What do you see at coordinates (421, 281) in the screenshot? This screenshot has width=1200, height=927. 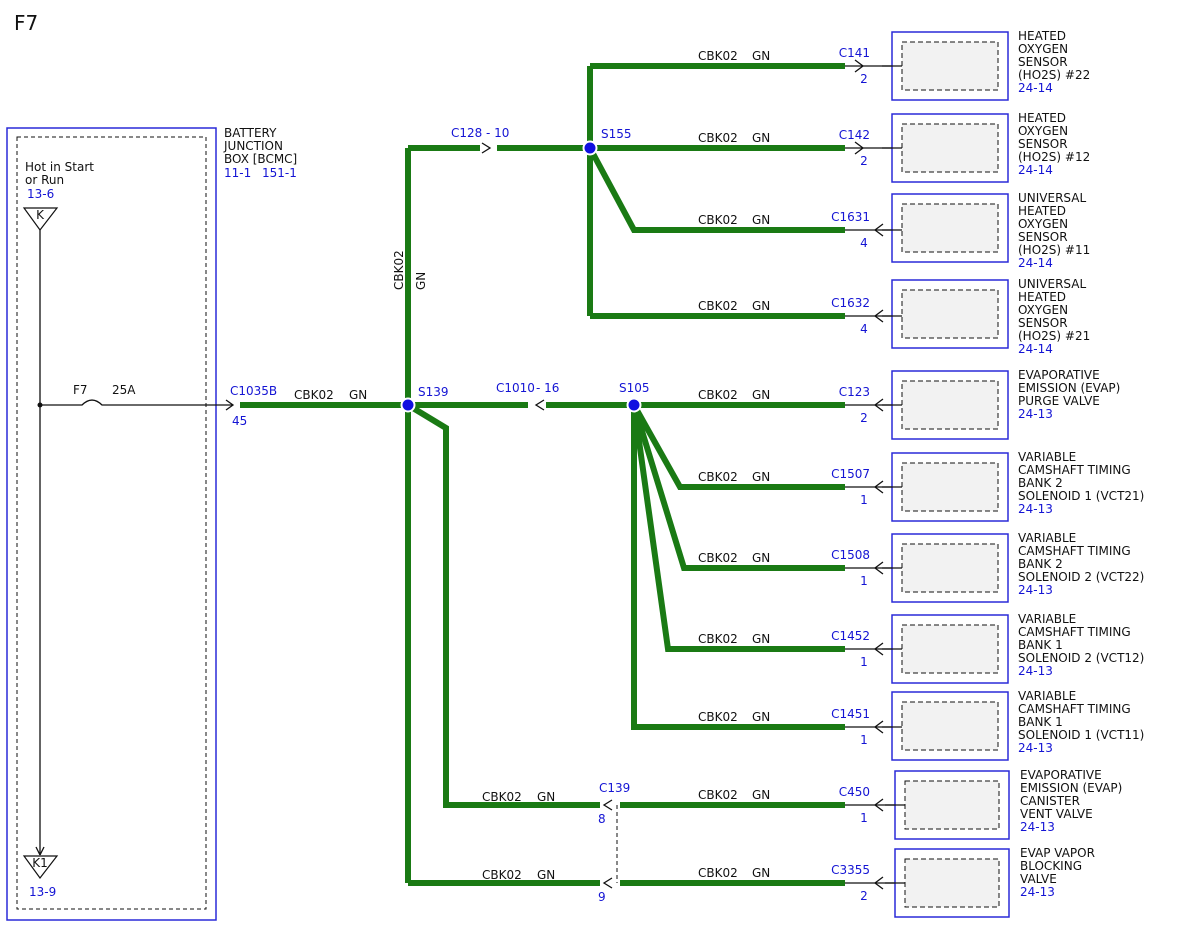 I see `wire-color-vertical: GN` at bounding box center [421, 281].